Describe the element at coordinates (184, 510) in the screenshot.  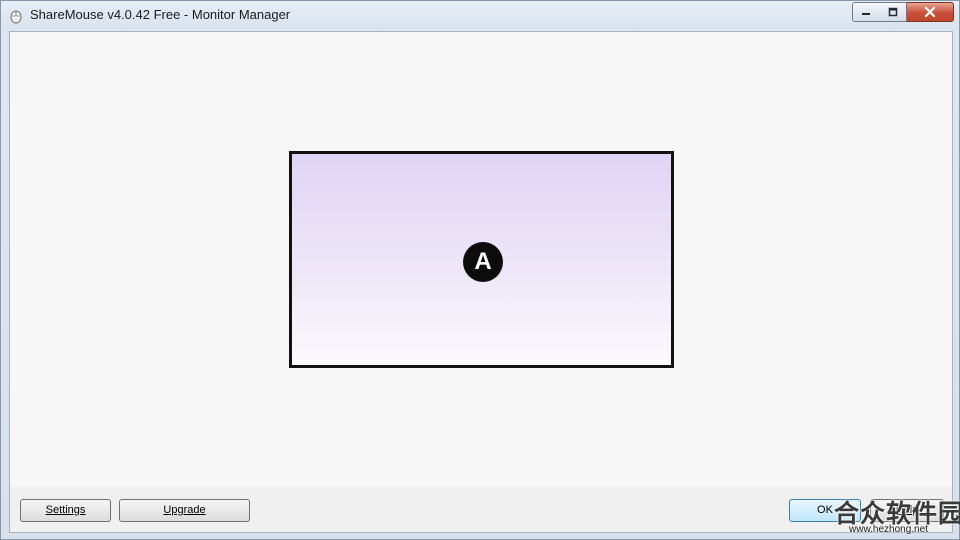
I see `upgrade-button: Upgrade` at that location.